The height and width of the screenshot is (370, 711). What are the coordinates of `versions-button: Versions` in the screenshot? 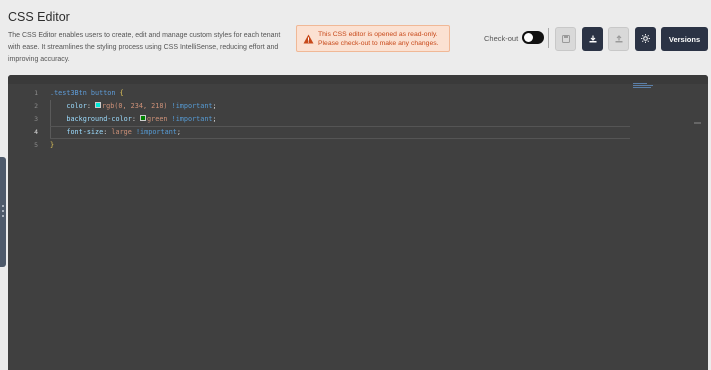 It's located at (684, 39).